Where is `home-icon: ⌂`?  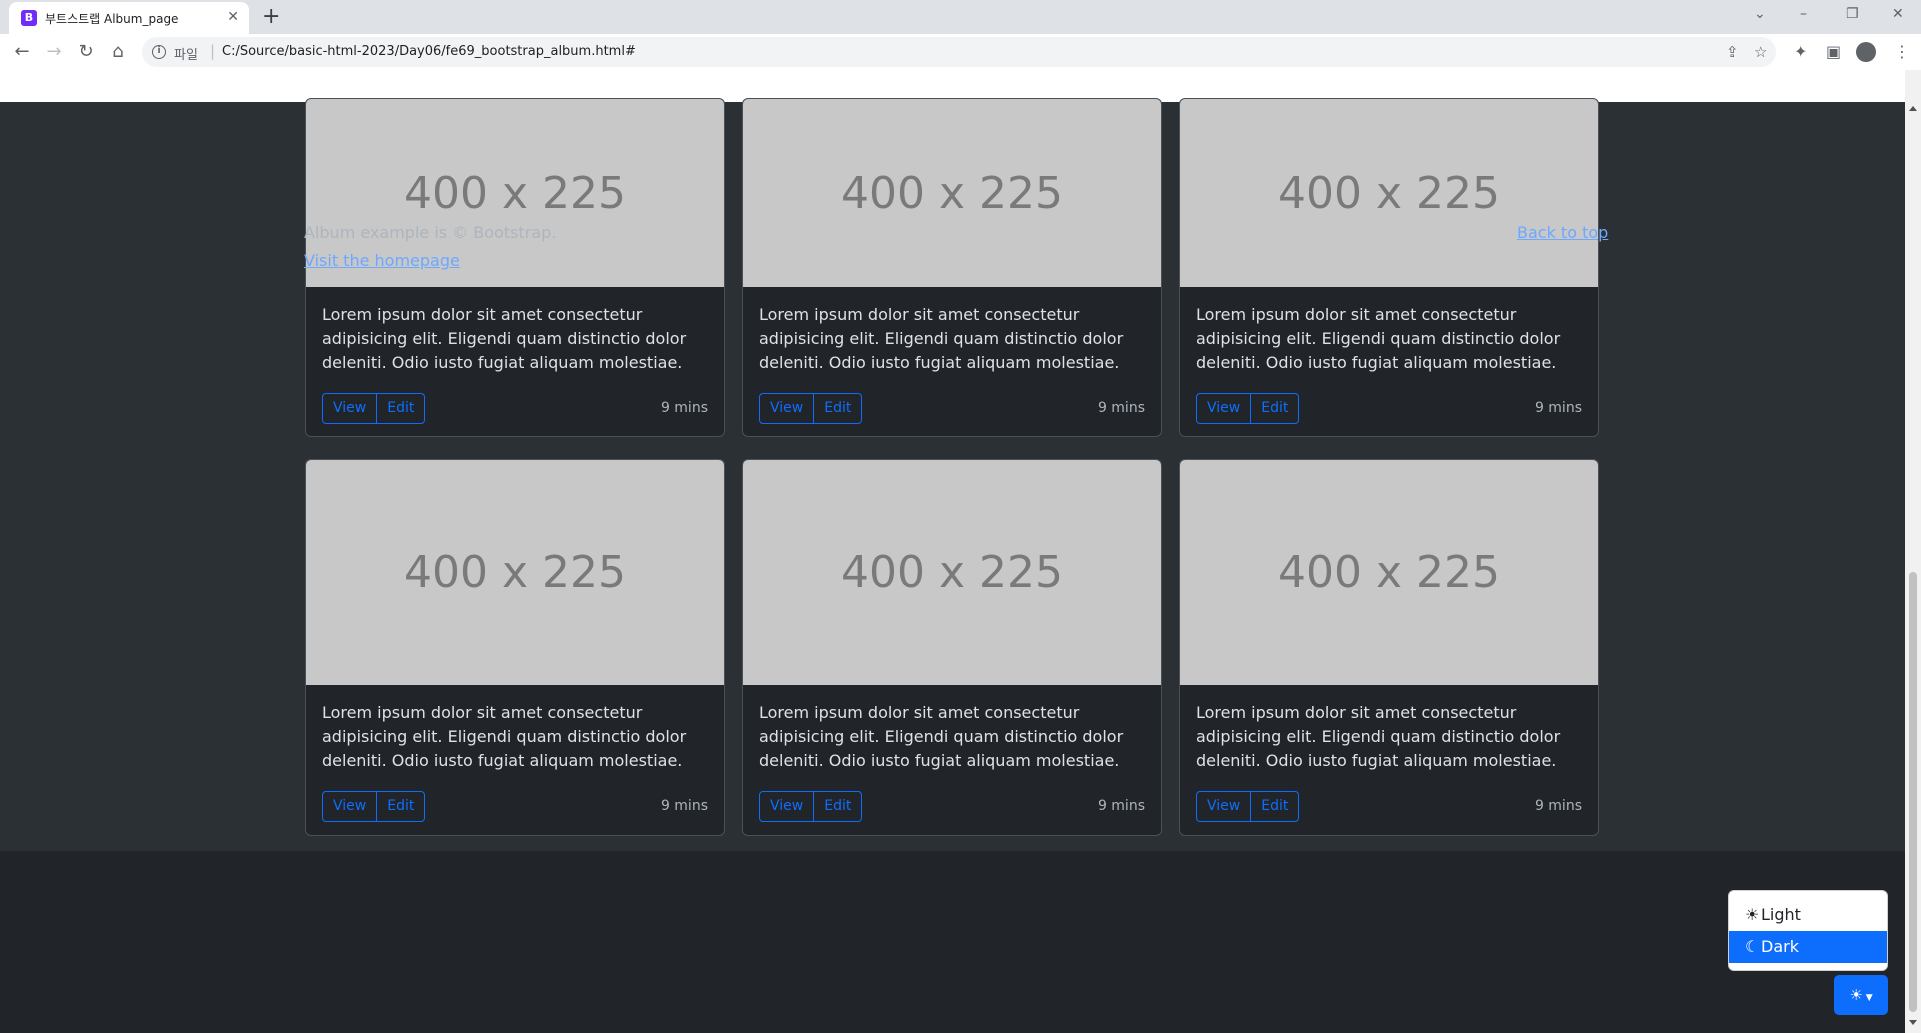 home-icon: ⌂ is located at coordinates (118, 52).